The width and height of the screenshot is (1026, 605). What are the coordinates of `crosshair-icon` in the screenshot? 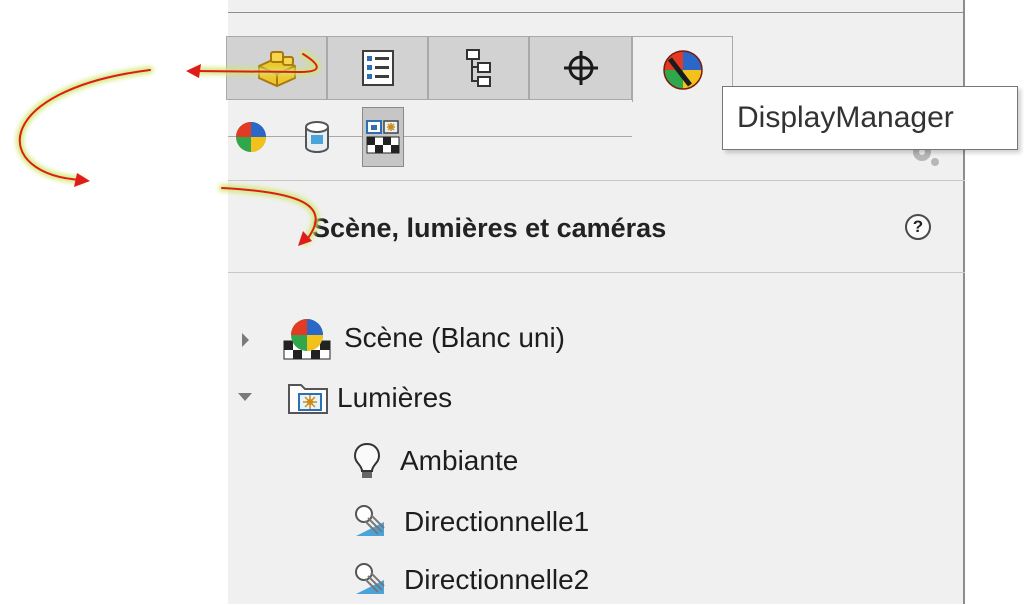 It's located at (580, 68).